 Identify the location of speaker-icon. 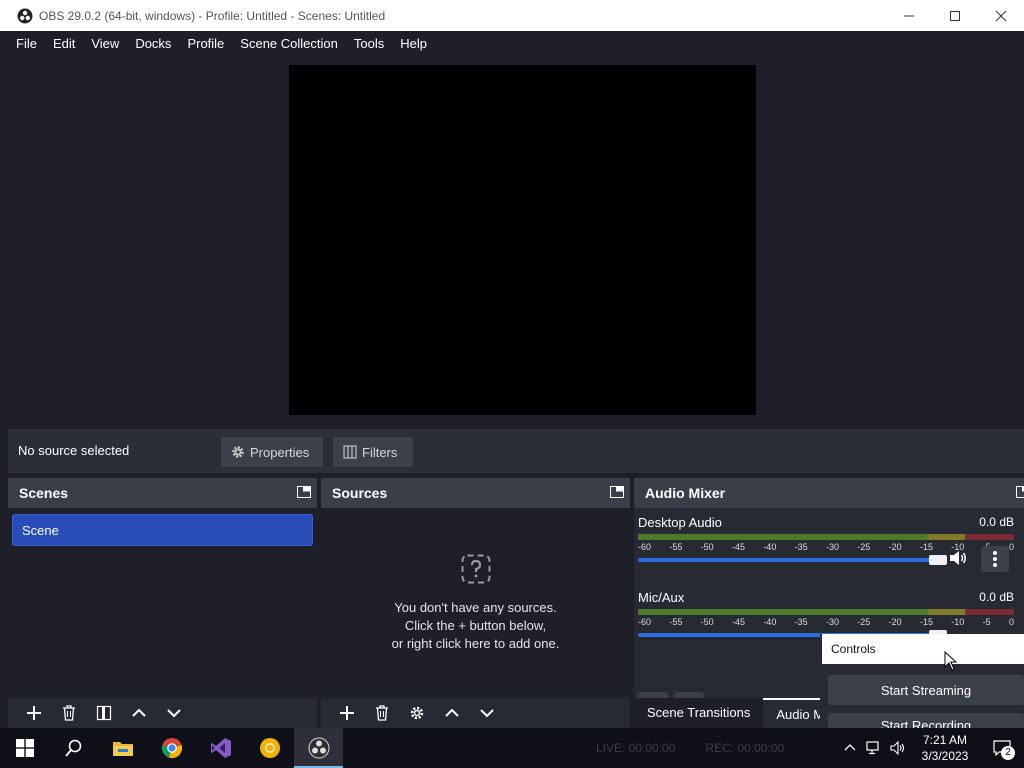
(958, 558).